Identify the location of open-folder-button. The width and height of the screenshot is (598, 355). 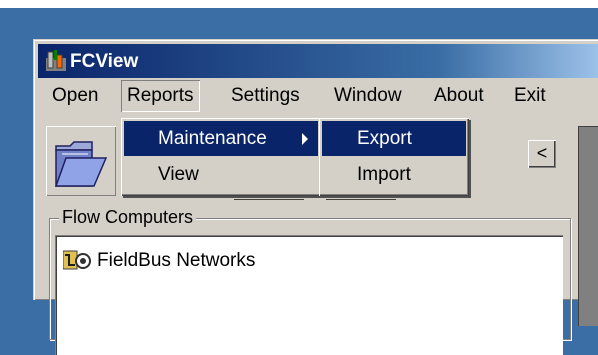
(81, 161).